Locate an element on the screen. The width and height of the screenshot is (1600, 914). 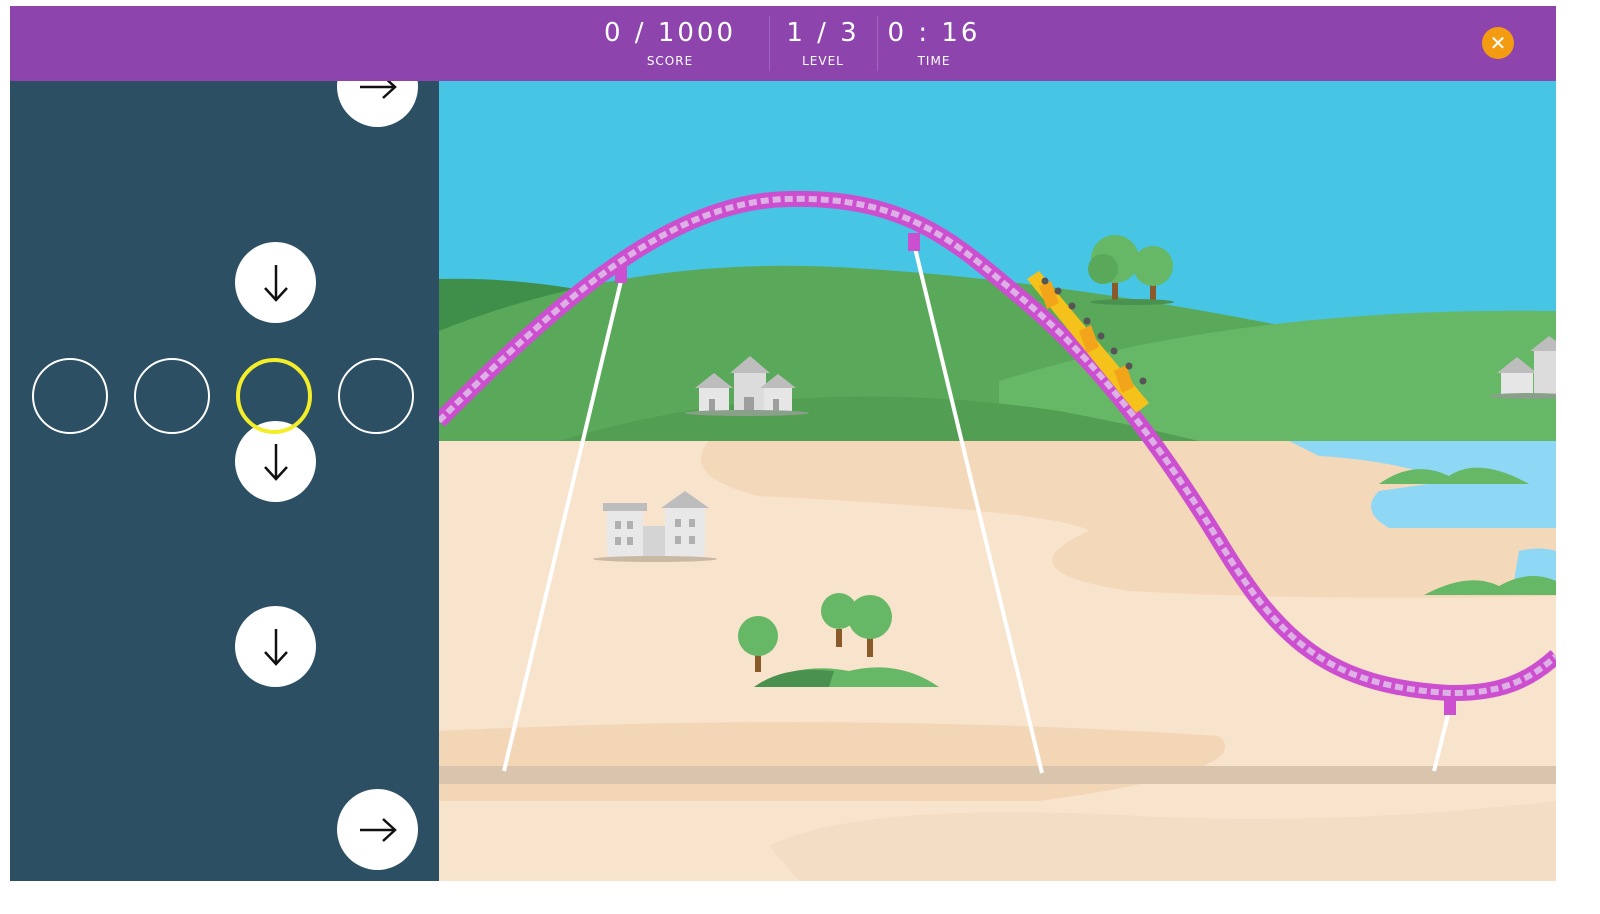
level-display: 1 / 3 LEVEL is located at coordinates (823, 43).